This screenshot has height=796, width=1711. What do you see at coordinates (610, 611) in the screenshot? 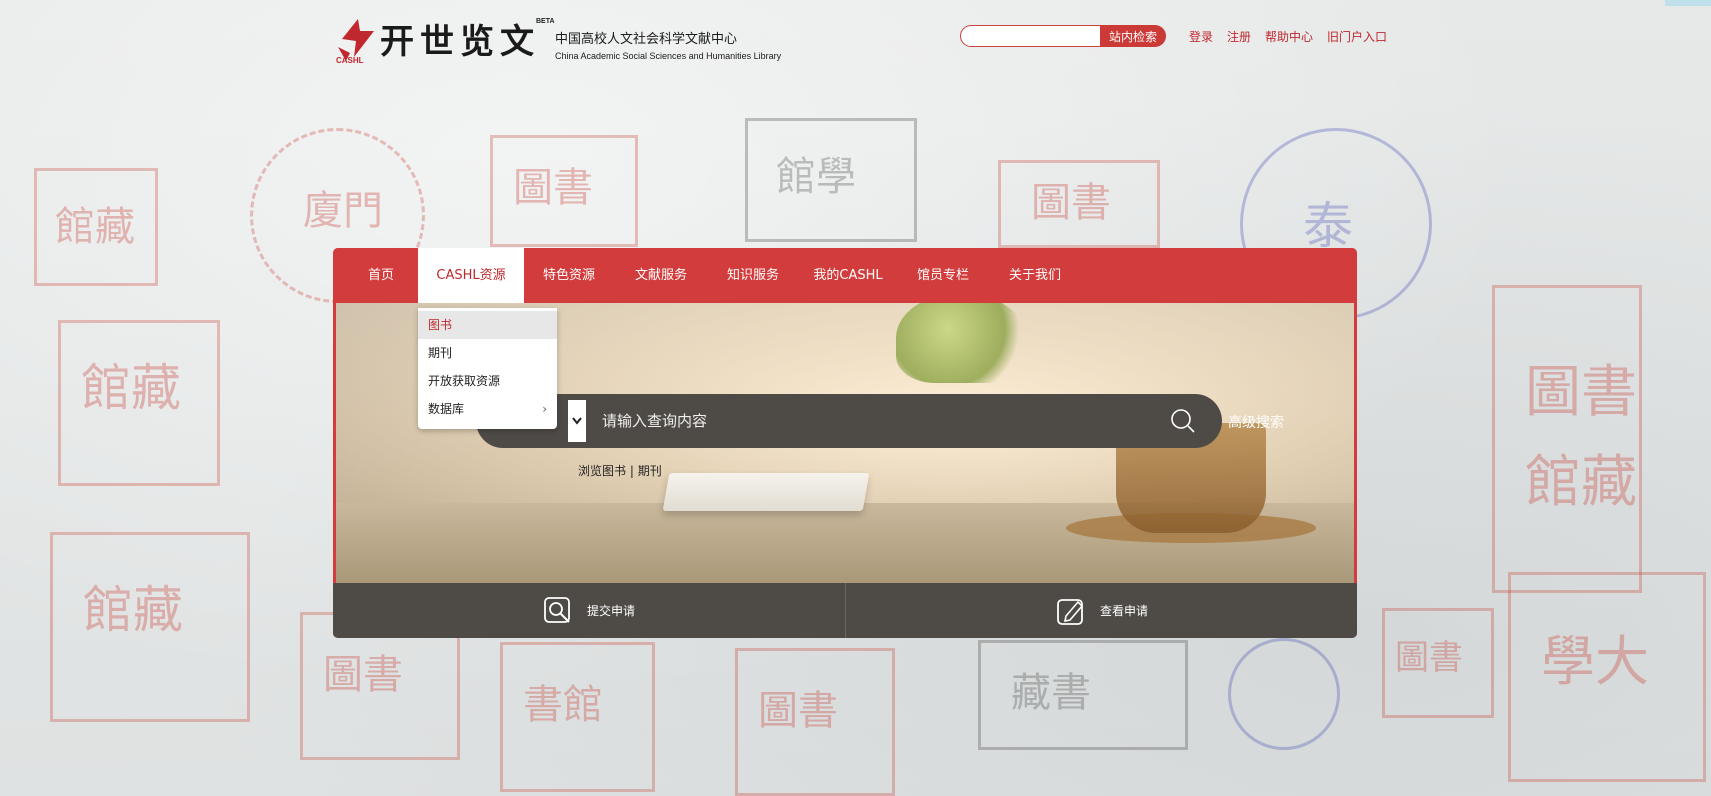
I see `submit-request-label: 提交申请` at bounding box center [610, 611].